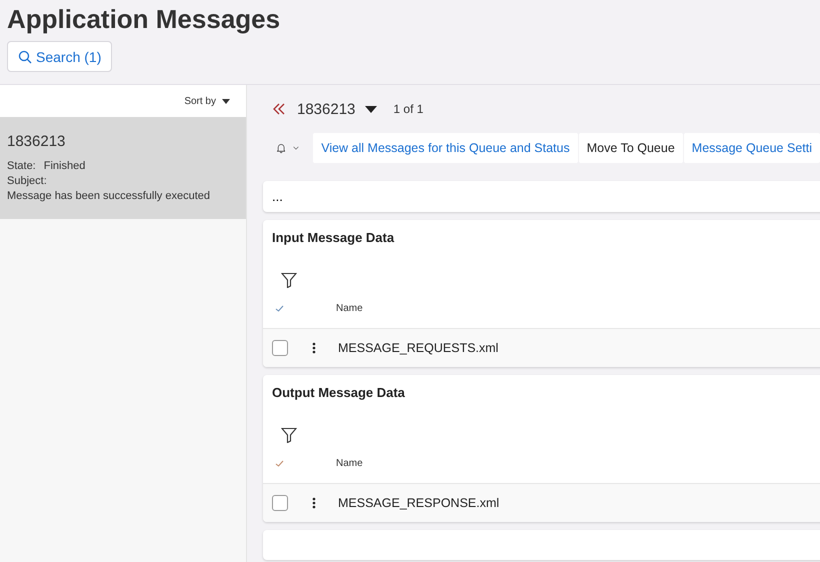  Describe the element at coordinates (123, 168) in the screenshot. I see `message-list-item: 1836213 State: Finished Subject: Message has been successfully executed` at that location.